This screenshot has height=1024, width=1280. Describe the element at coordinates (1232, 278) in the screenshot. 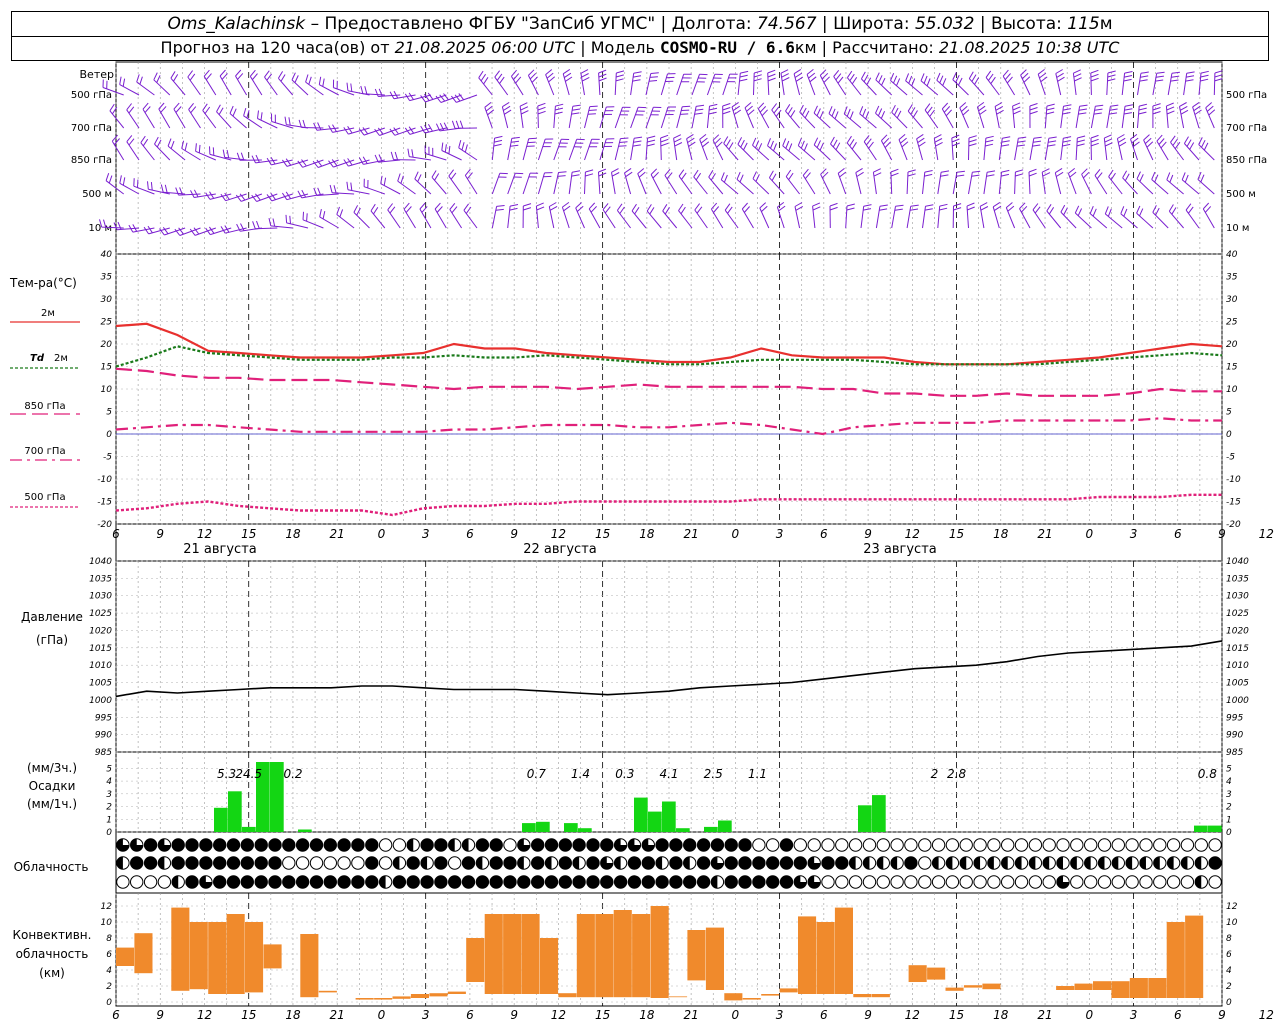

I see `temp-tick-right: 35` at that location.